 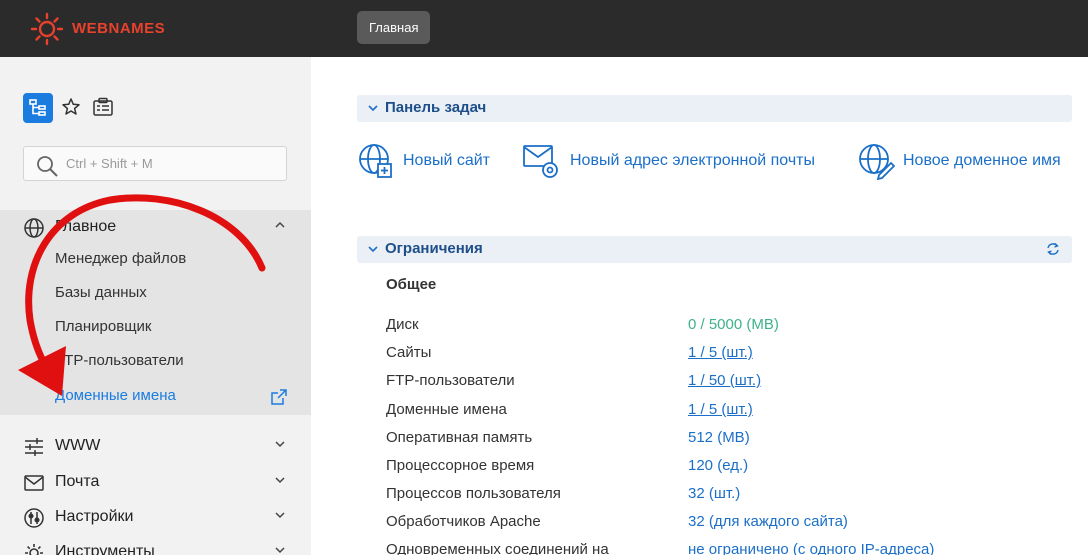 I want to click on nav-group-main-label: Главное, so click(x=86, y=226).